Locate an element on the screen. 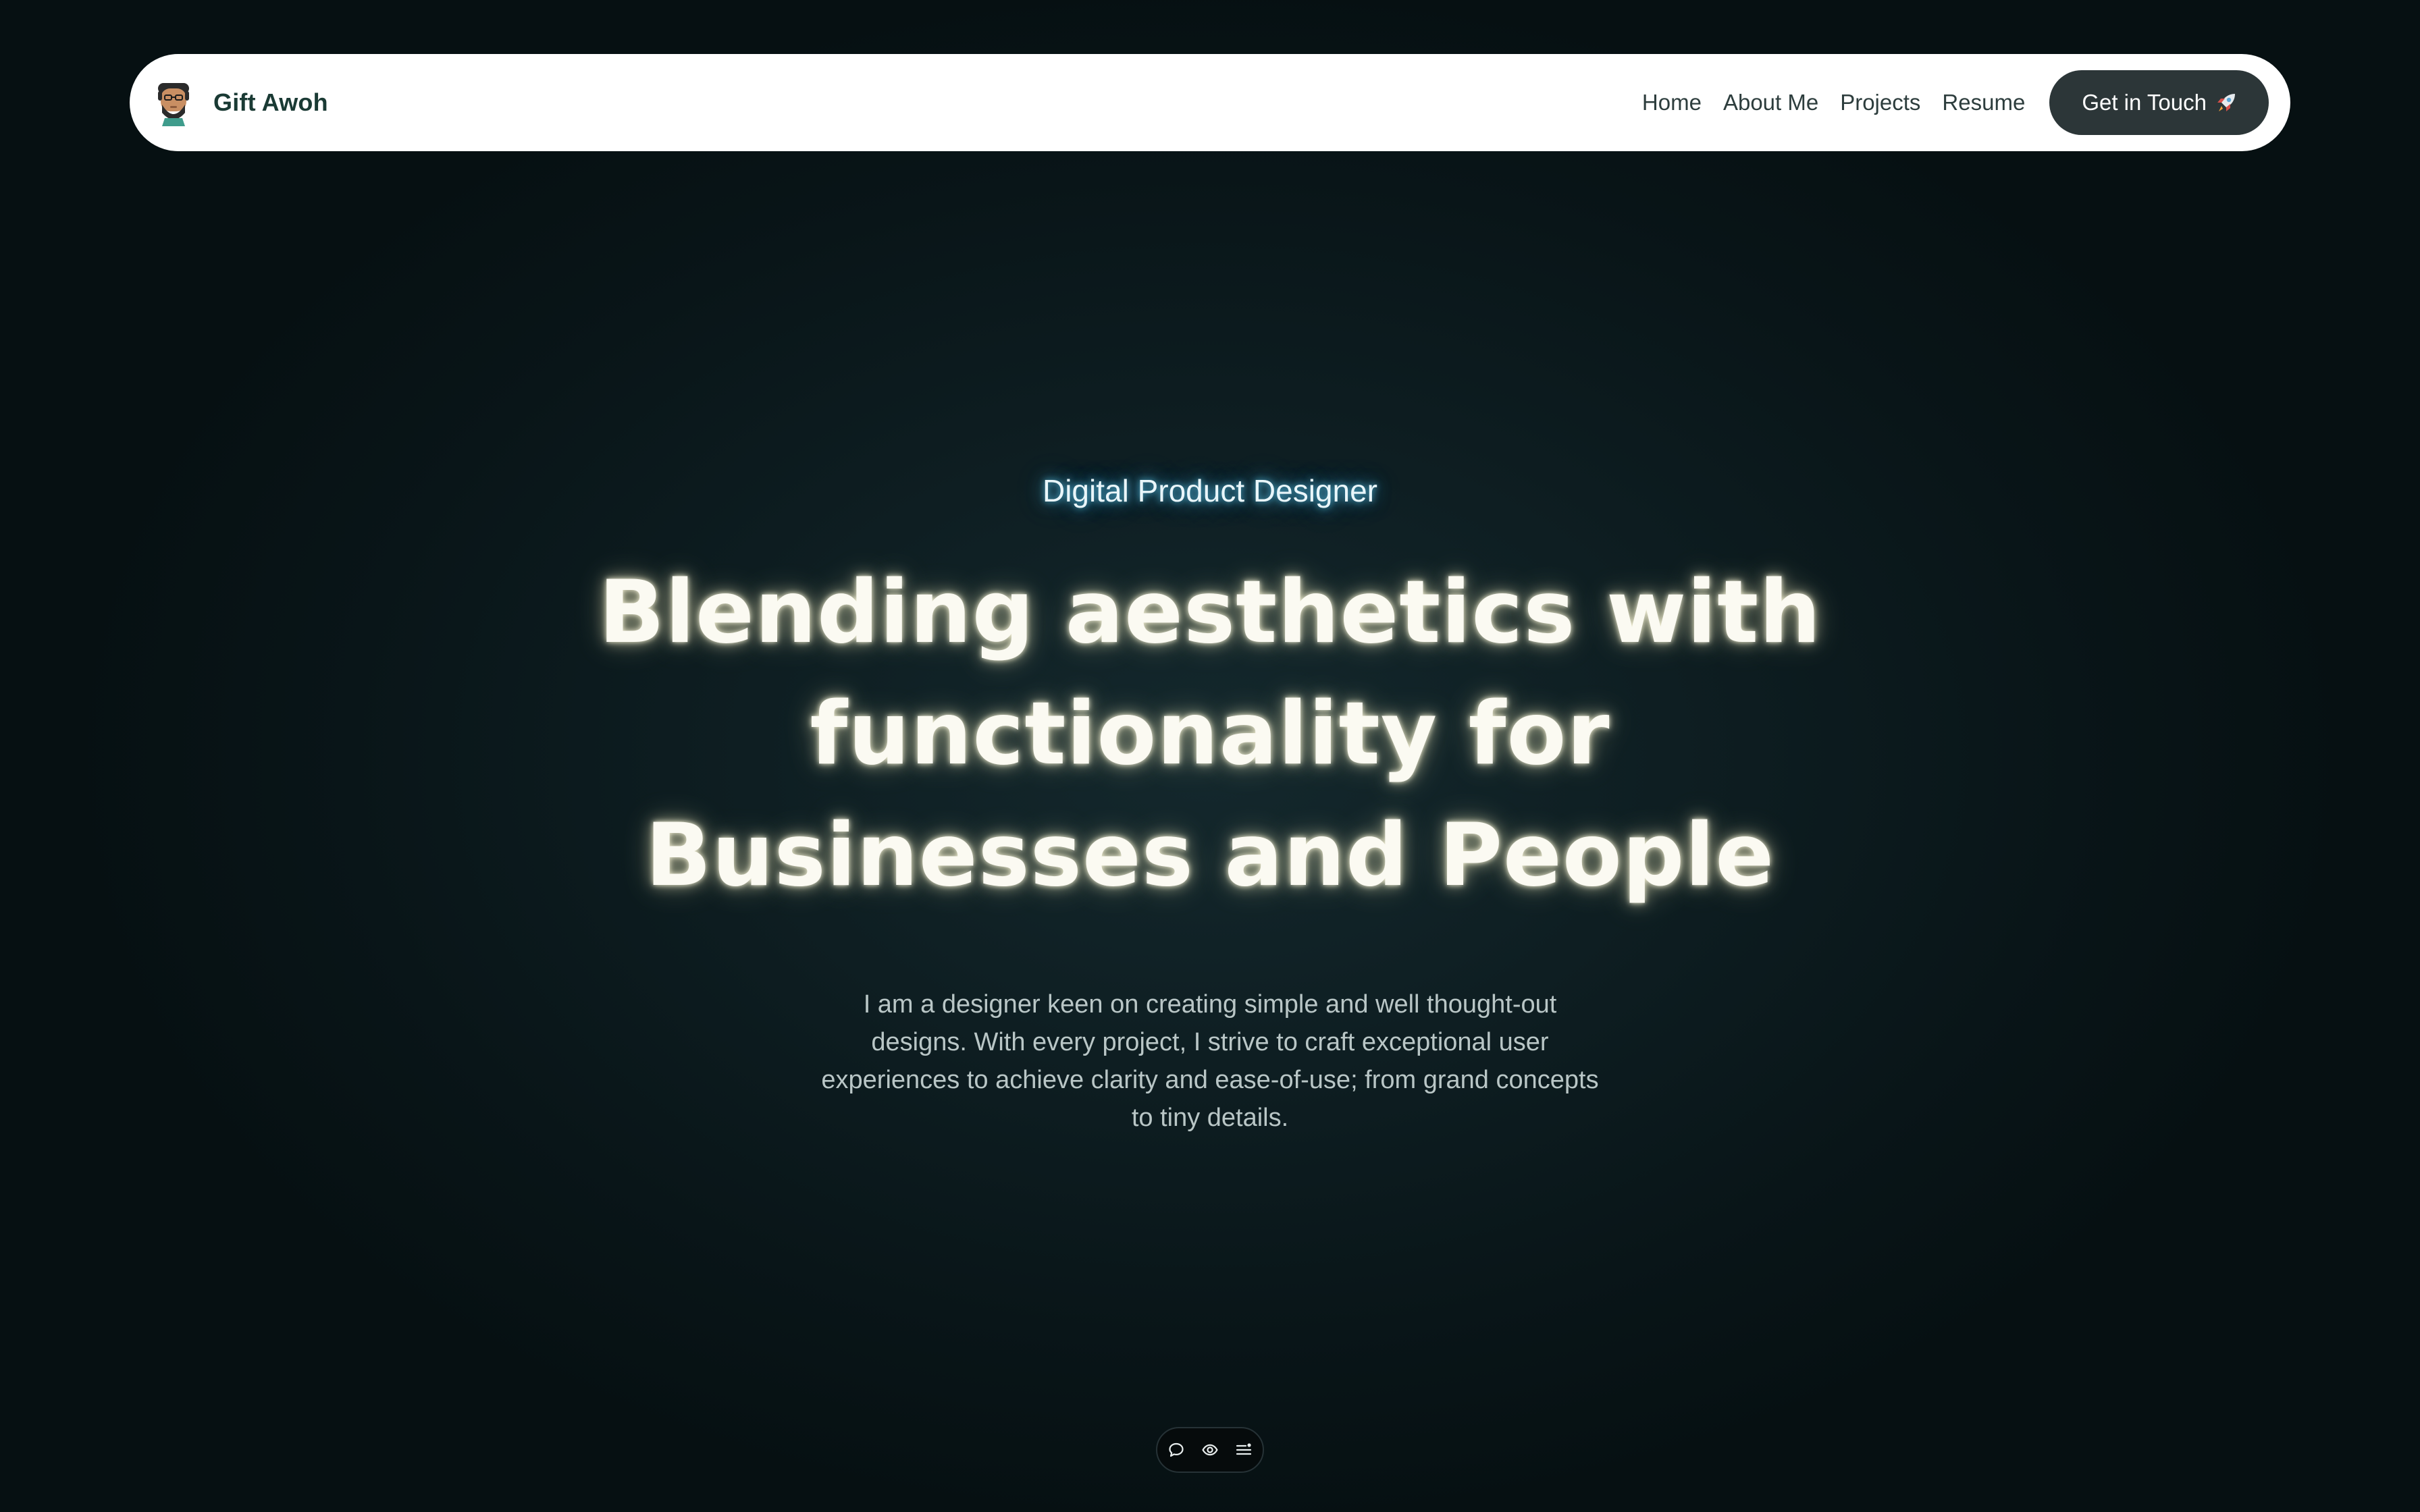  brand-home-link: Gift Awoh is located at coordinates (241, 102).